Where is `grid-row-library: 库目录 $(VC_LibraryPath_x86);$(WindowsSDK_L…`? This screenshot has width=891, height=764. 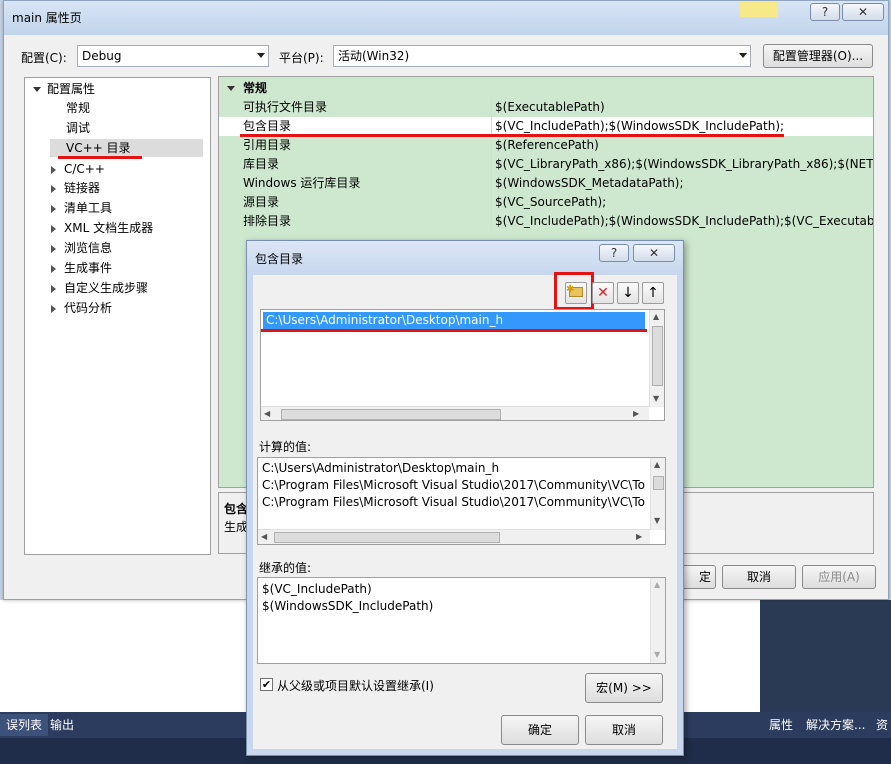 grid-row-library: 库目录 $(VC_LibraryPath_x86);$(WindowsSDK_L… is located at coordinates (546, 164).